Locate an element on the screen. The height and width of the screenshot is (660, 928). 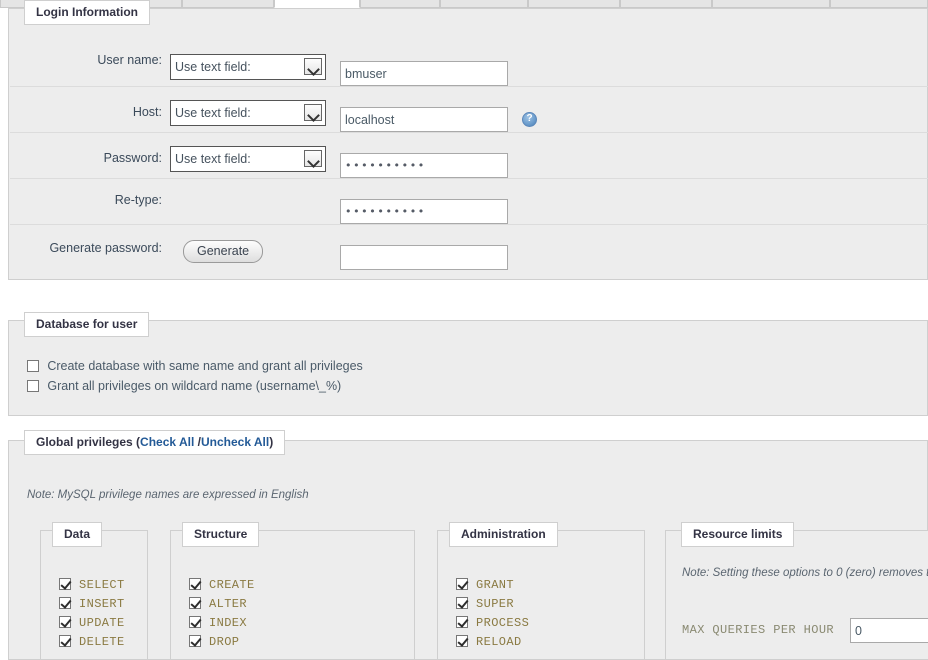
database-for-user-legend: Database for user is located at coordinates (87, 324).